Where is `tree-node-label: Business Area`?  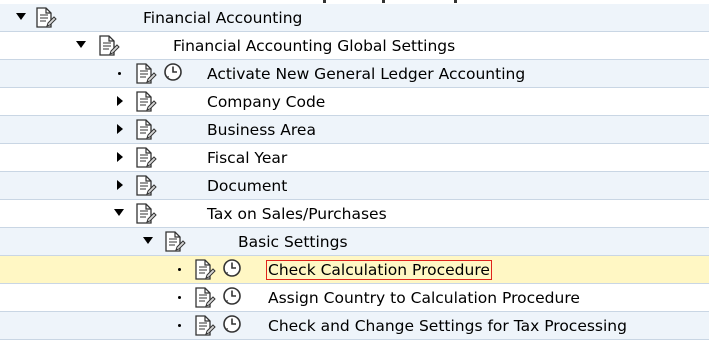
tree-node-label: Business Area is located at coordinates (261, 130).